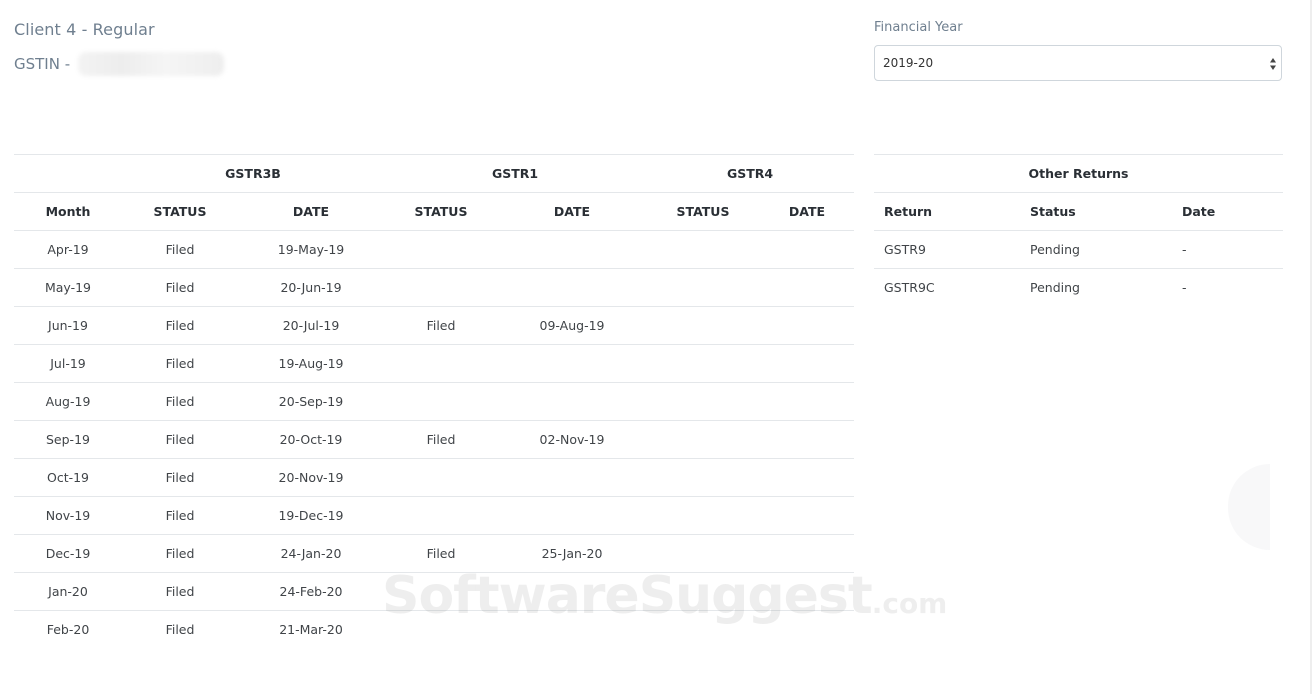 The image size is (1312, 694). Describe the element at coordinates (807, 211) in the screenshot. I see `column-header-gstr4-date: DATE` at that location.